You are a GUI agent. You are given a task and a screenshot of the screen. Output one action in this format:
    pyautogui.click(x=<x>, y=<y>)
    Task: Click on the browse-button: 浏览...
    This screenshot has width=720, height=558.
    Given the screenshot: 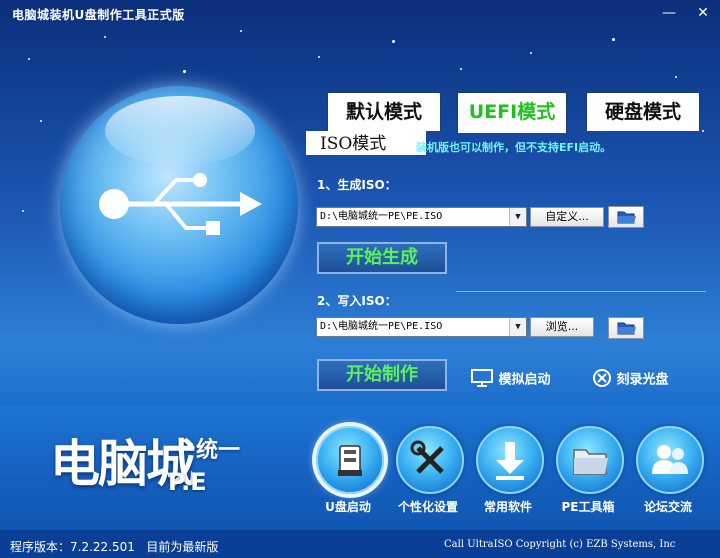 What is the action you would take?
    pyautogui.click(x=562, y=327)
    